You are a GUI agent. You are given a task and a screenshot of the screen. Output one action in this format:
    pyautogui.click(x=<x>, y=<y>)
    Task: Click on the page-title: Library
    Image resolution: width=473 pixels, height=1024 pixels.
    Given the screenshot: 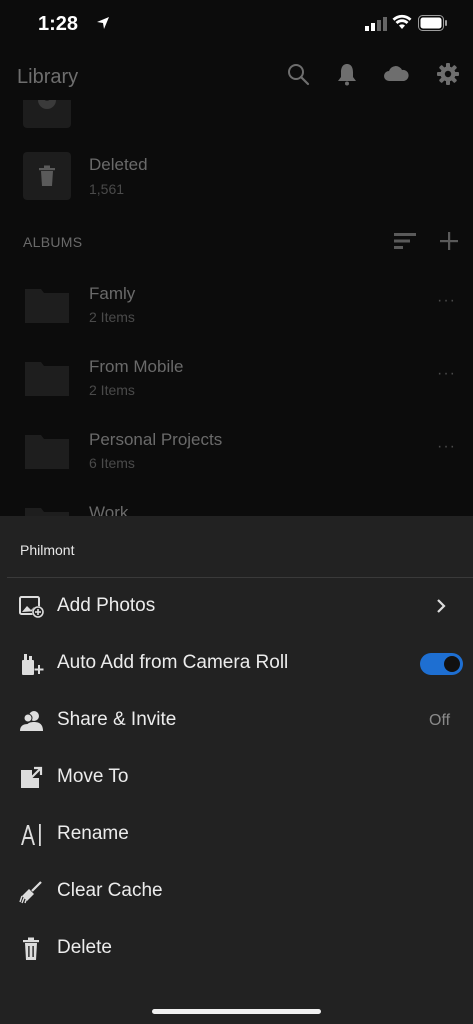 What is the action you would take?
    pyautogui.click(x=48, y=77)
    